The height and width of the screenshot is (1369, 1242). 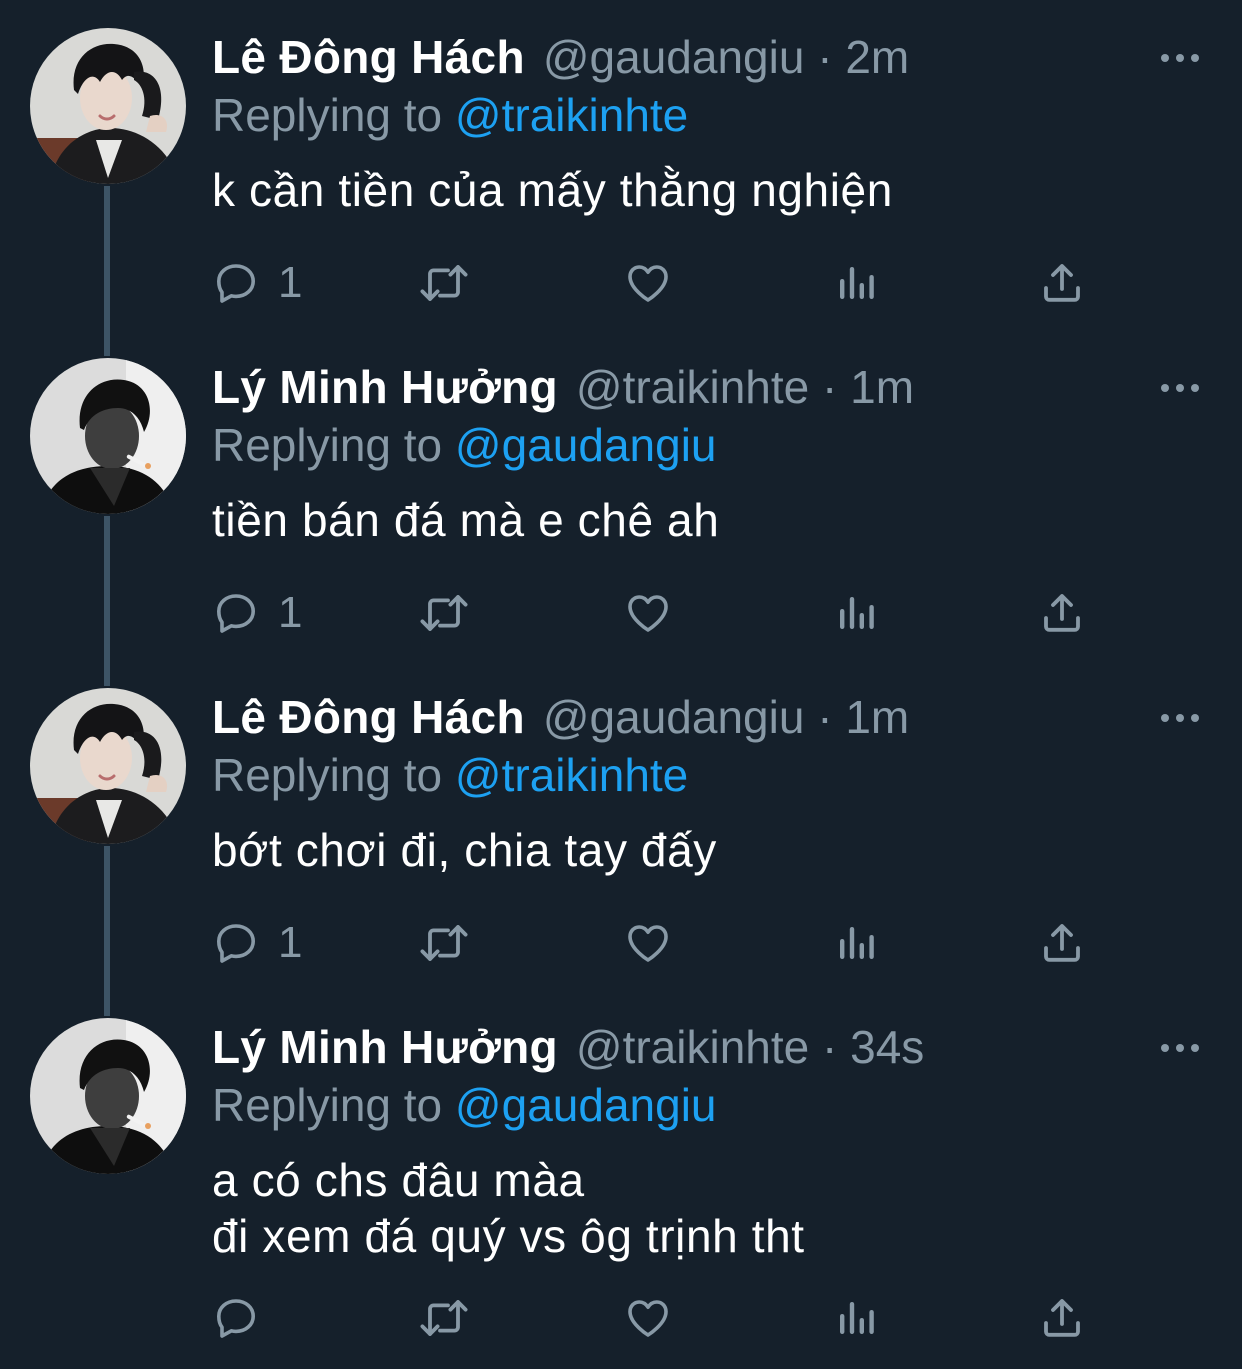 I want to click on tweet-meta: @gaudangiu · 2m, so click(x=726, y=57).